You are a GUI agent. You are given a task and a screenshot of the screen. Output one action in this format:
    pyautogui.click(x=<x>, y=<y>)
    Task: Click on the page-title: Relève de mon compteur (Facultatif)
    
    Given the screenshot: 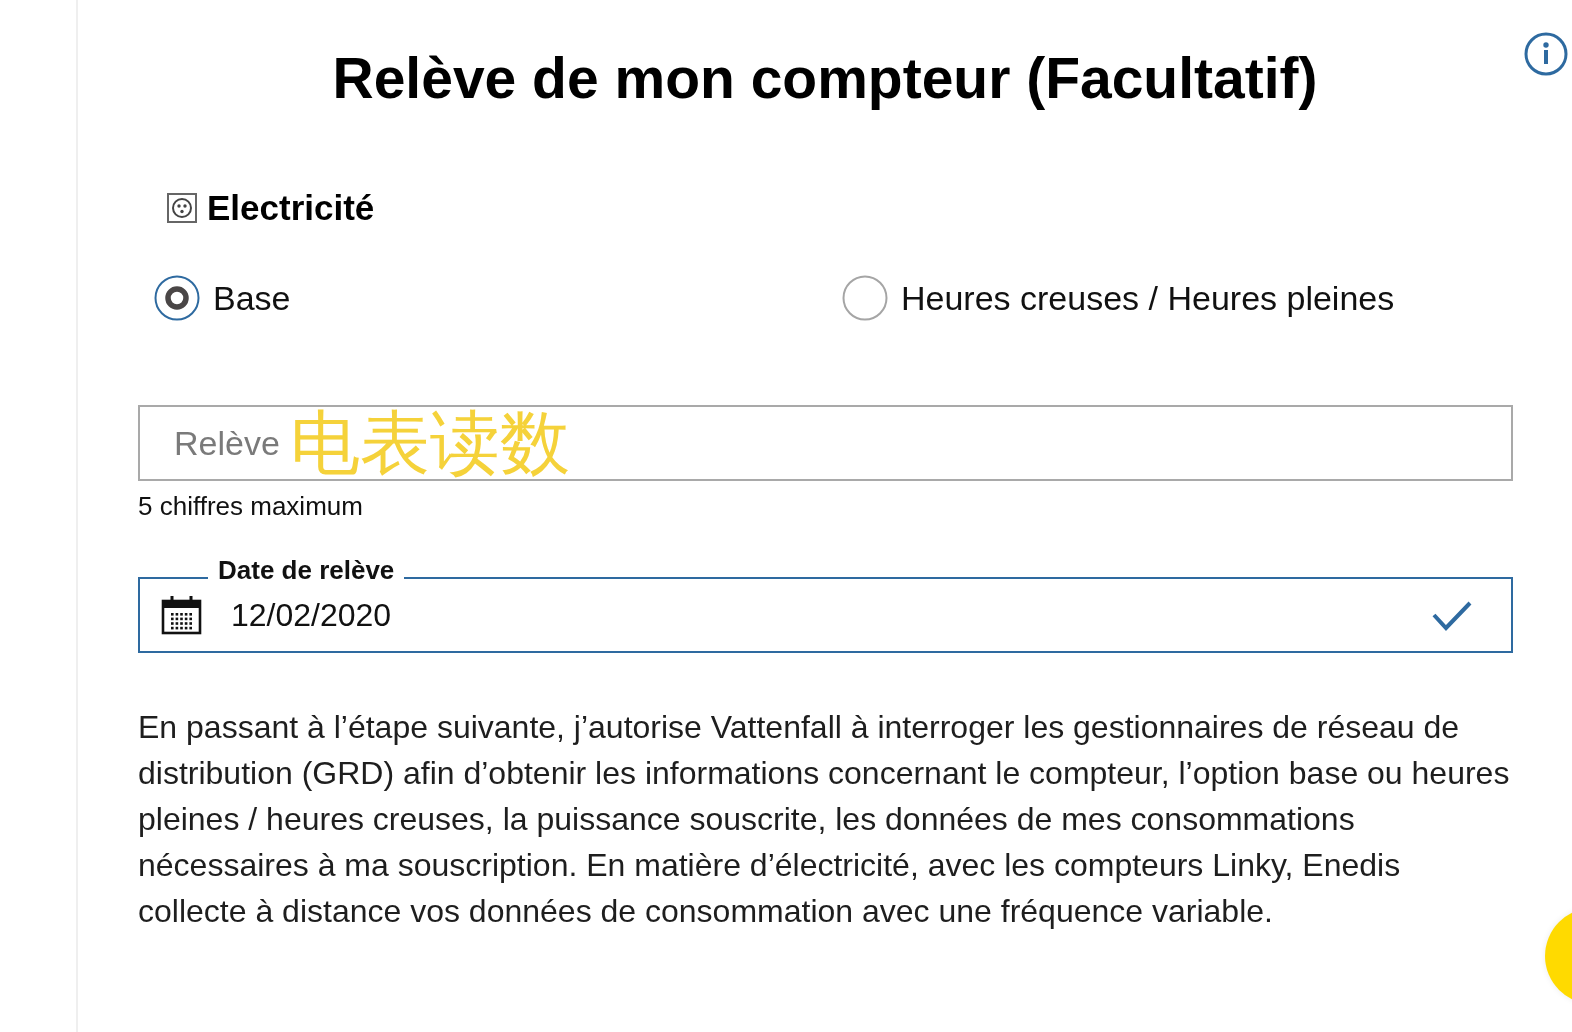 What is the action you would take?
    pyautogui.click(x=825, y=78)
    